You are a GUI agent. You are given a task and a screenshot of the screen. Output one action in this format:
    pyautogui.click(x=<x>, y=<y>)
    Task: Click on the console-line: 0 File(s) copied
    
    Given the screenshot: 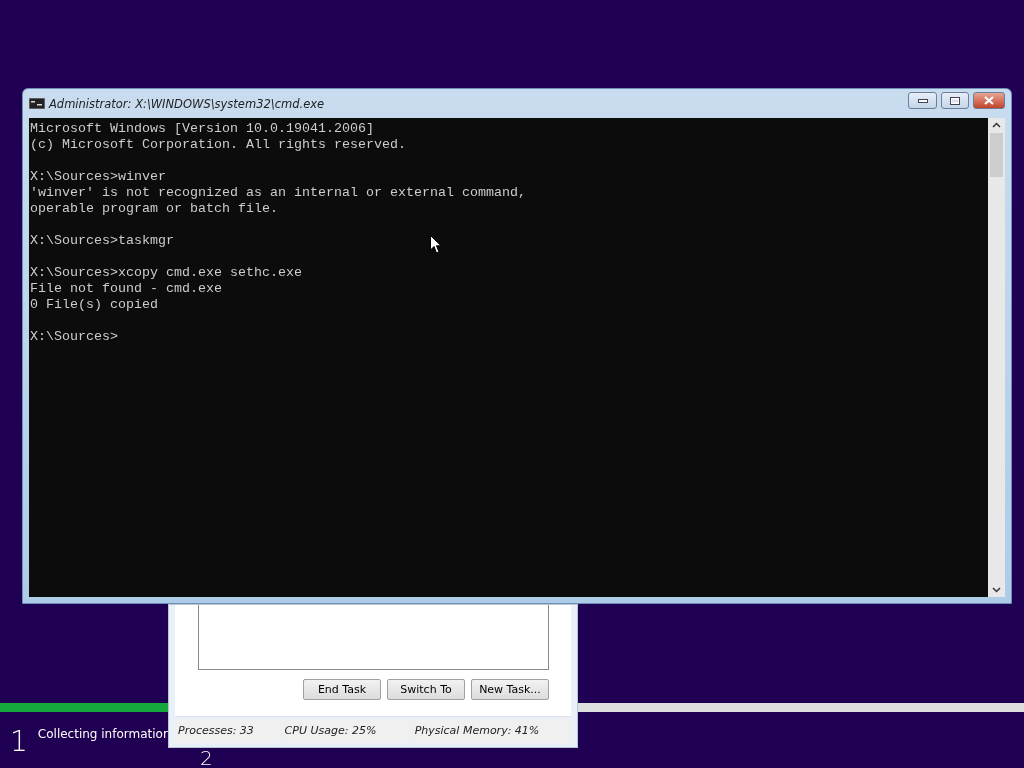 What is the action you would take?
    pyautogui.click(x=94, y=305)
    